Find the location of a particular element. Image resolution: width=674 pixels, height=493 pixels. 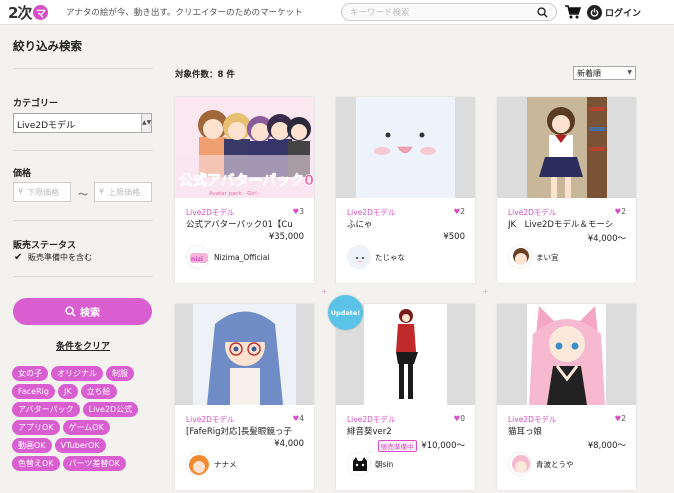

sort-select: 新着順 ▼ is located at coordinates (604, 73).